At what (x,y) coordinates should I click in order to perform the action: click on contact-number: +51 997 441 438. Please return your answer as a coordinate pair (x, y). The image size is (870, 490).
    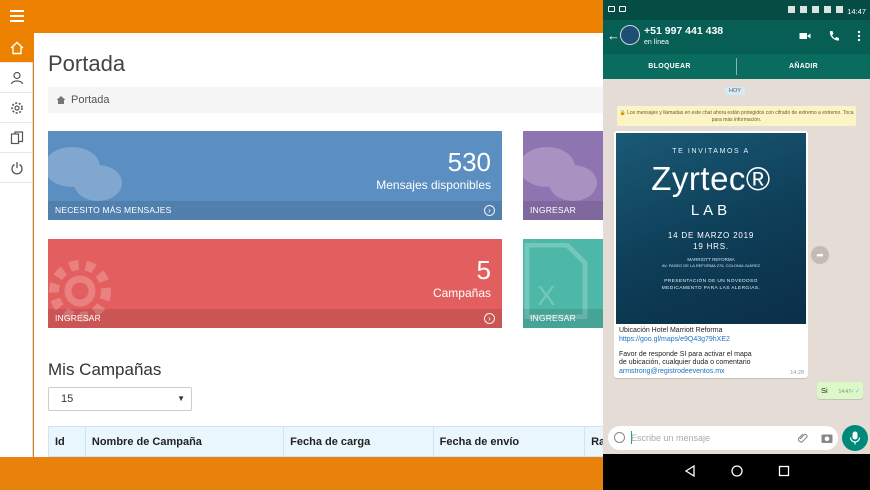
    Looking at the image, I should click on (683, 31).